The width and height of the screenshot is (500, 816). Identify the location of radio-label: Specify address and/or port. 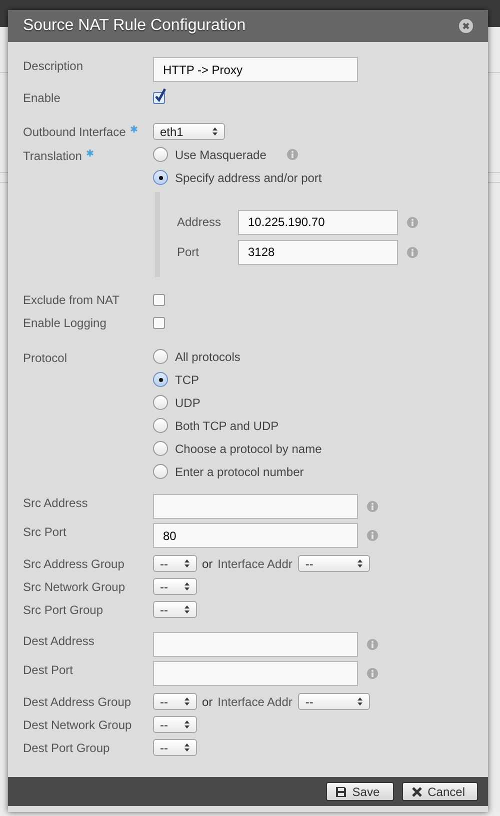
(248, 178).